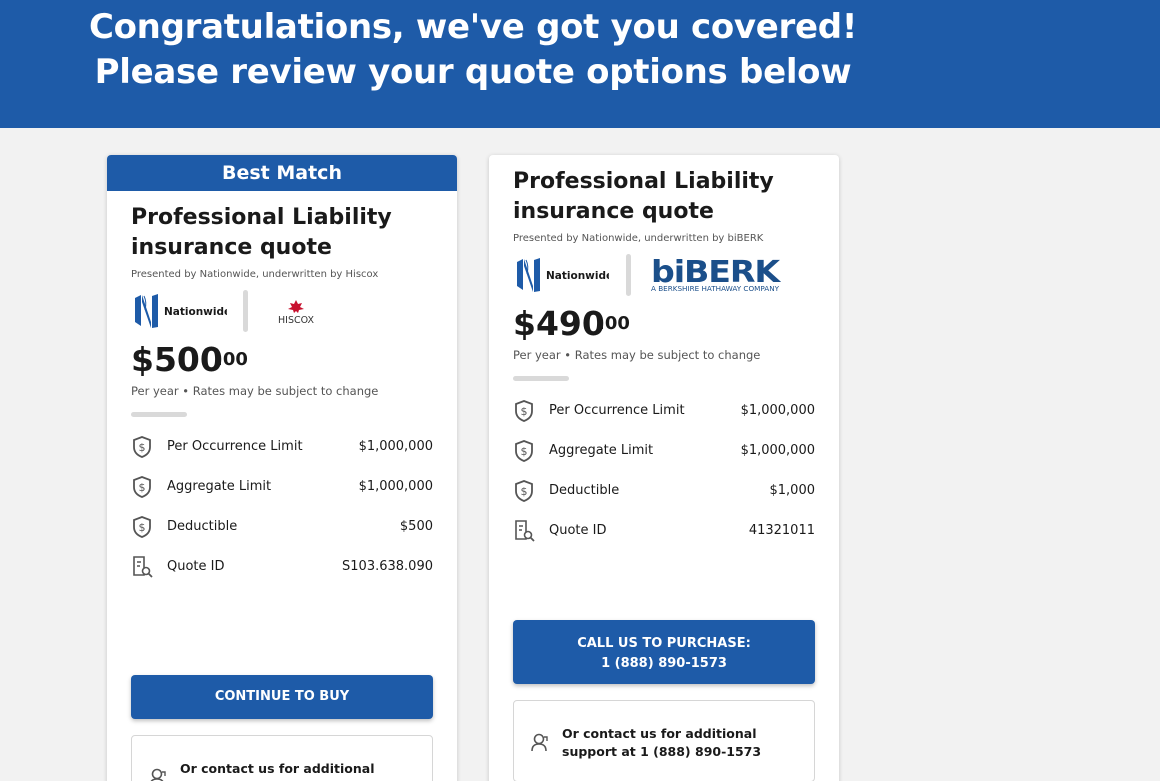 This screenshot has width=1160, height=781. I want to click on price: $490 .00, so click(664, 324).